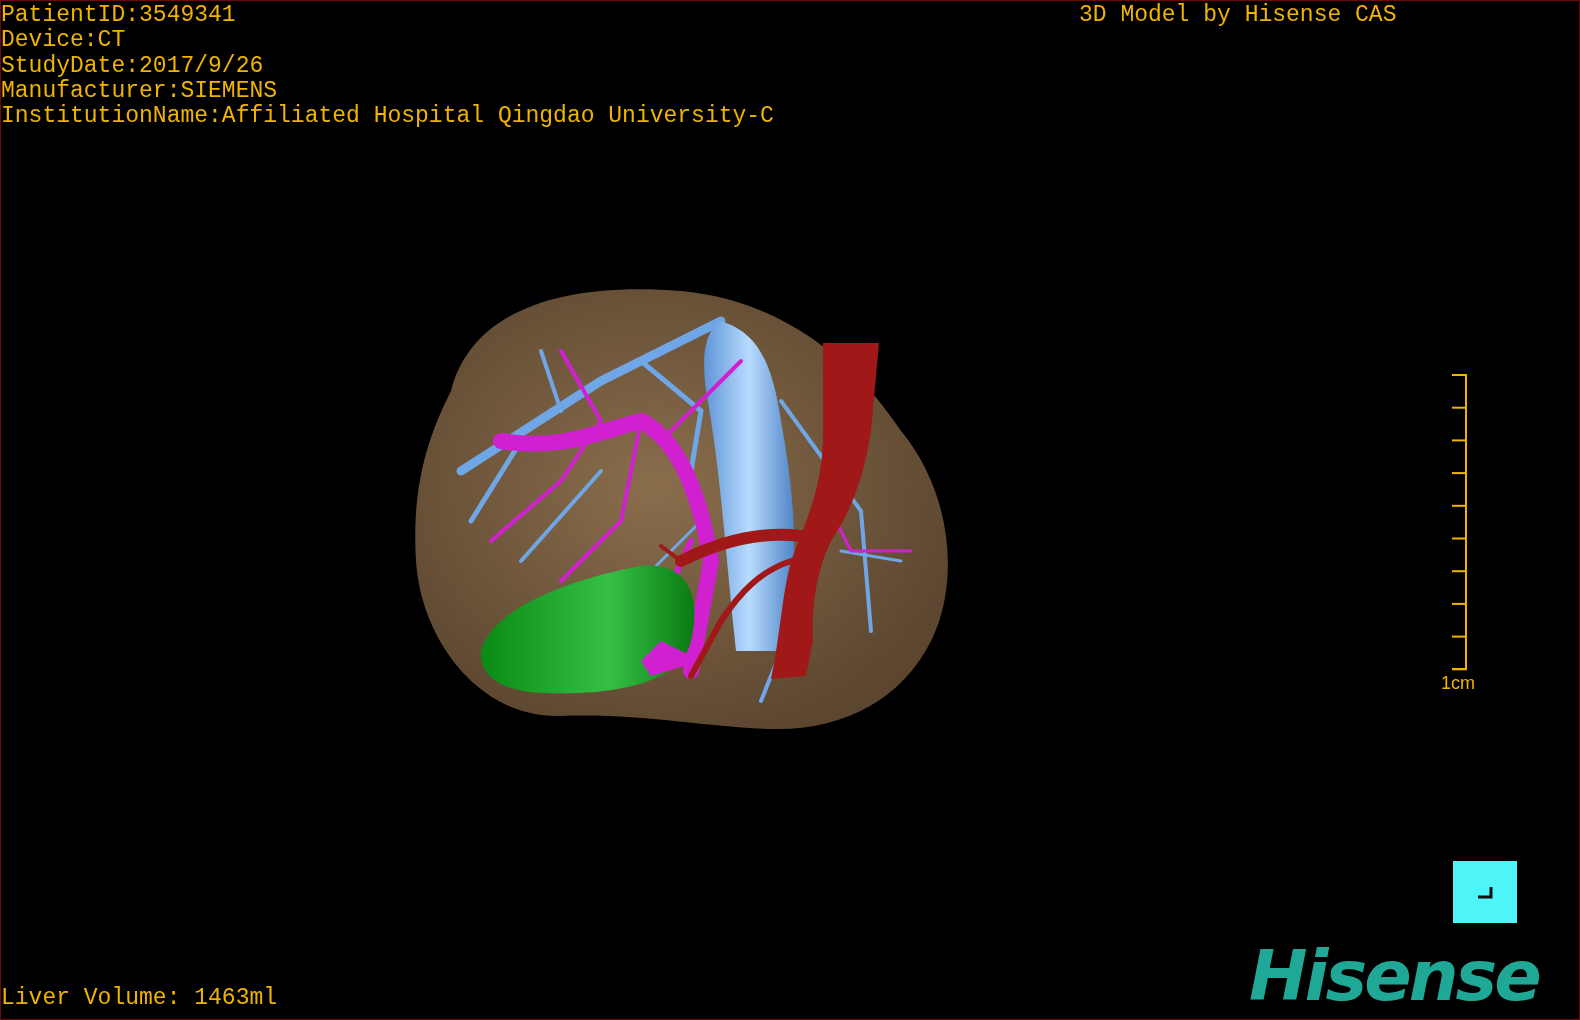  What do you see at coordinates (1394, 976) in the screenshot?
I see `brand-logo: Hisense` at bounding box center [1394, 976].